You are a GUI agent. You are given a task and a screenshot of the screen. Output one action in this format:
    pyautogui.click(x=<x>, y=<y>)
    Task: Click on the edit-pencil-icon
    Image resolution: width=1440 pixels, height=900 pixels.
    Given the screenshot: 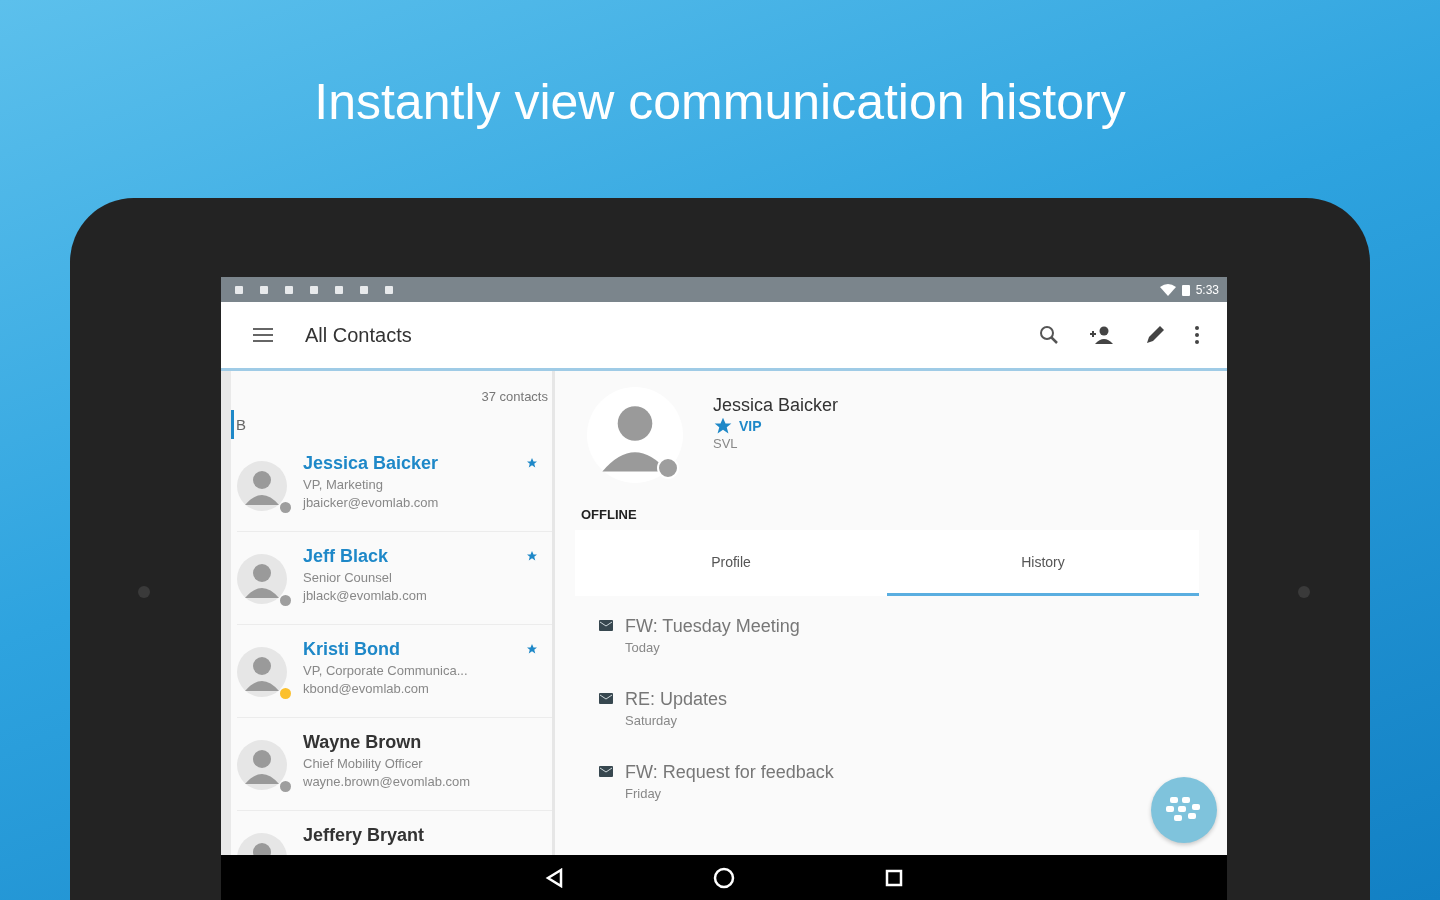 What is the action you would take?
    pyautogui.click(x=1155, y=335)
    